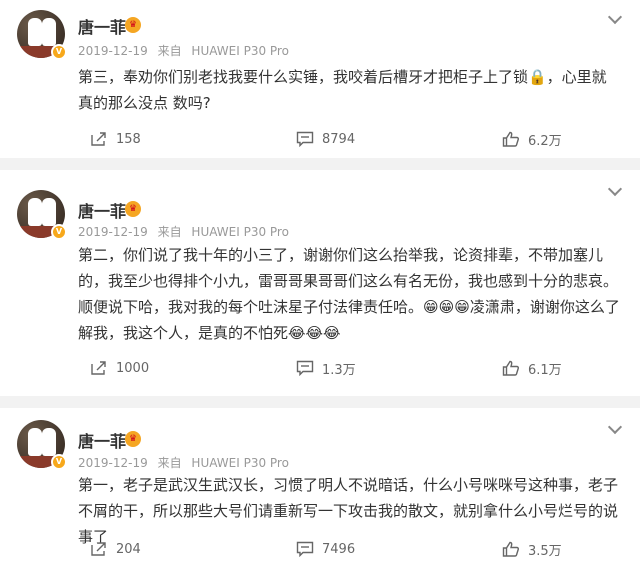 This screenshot has width=640, height=572. What do you see at coordinates (128, 549) in the screenshot?
I see `repost-count: 204` at bounding box center [128, 549].